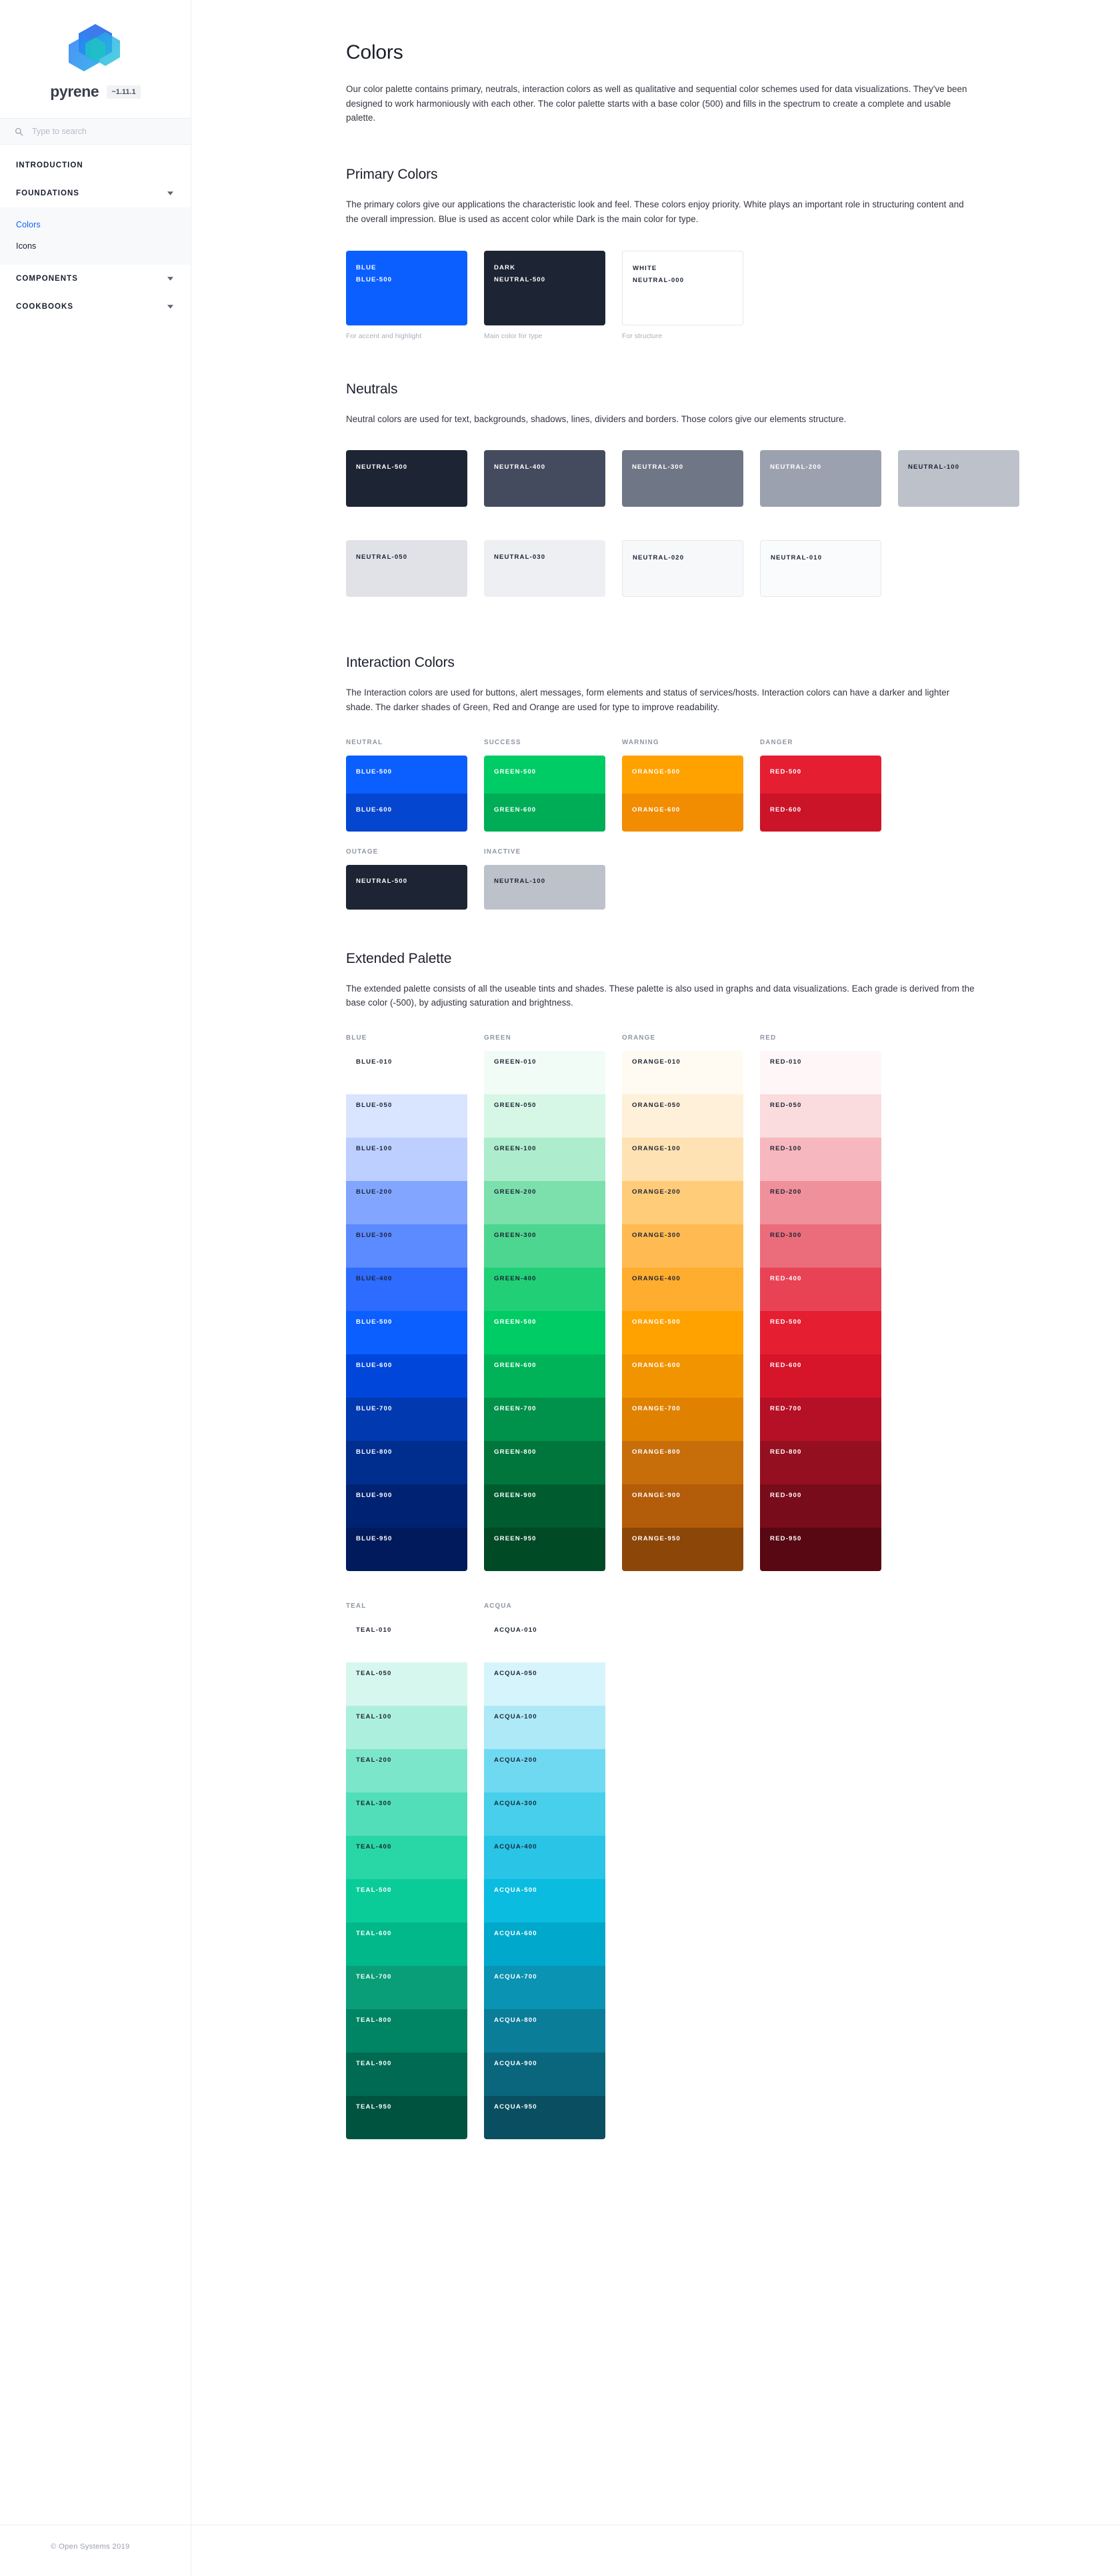 This screenshot has width=1120, height=2576. What do you see at coordinates (544, 1420) in the screenshot?
I see `palette-swatch: GREEN-700` at bounding box center [544, 1420].